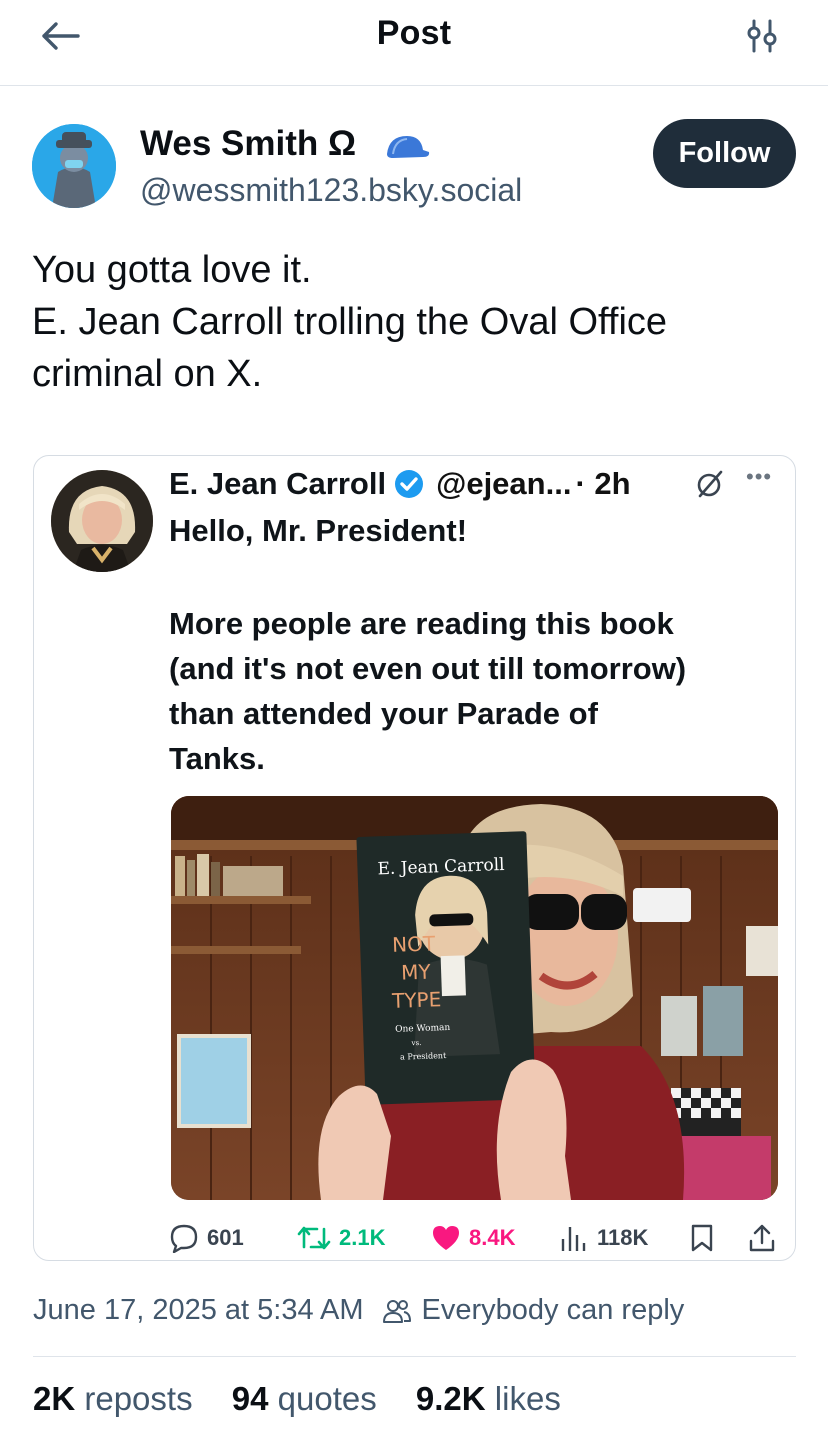 This screenshot has height=1434, width=828. I want to click on embed-avatar-image, so click(102, 521).